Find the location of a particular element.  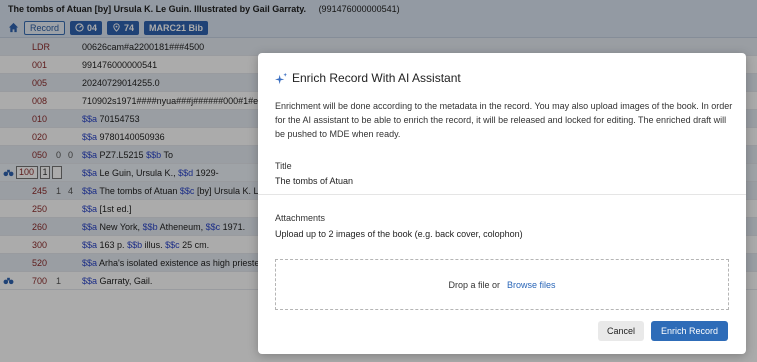

sparkle-icon is located at coordinates (281, 78).